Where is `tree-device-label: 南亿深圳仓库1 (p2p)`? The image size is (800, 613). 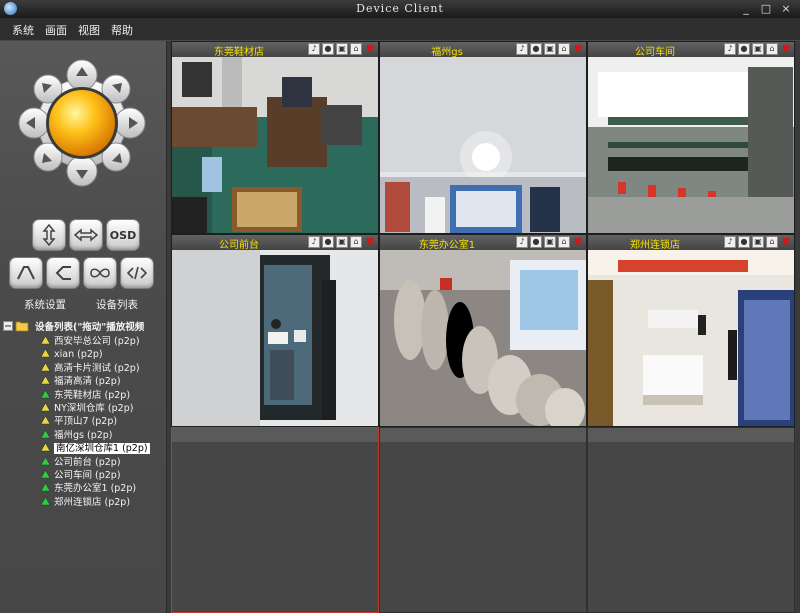
tree-device-label: 南亿深圳仓库1 (p2p) is located at coordinates (102, 449).